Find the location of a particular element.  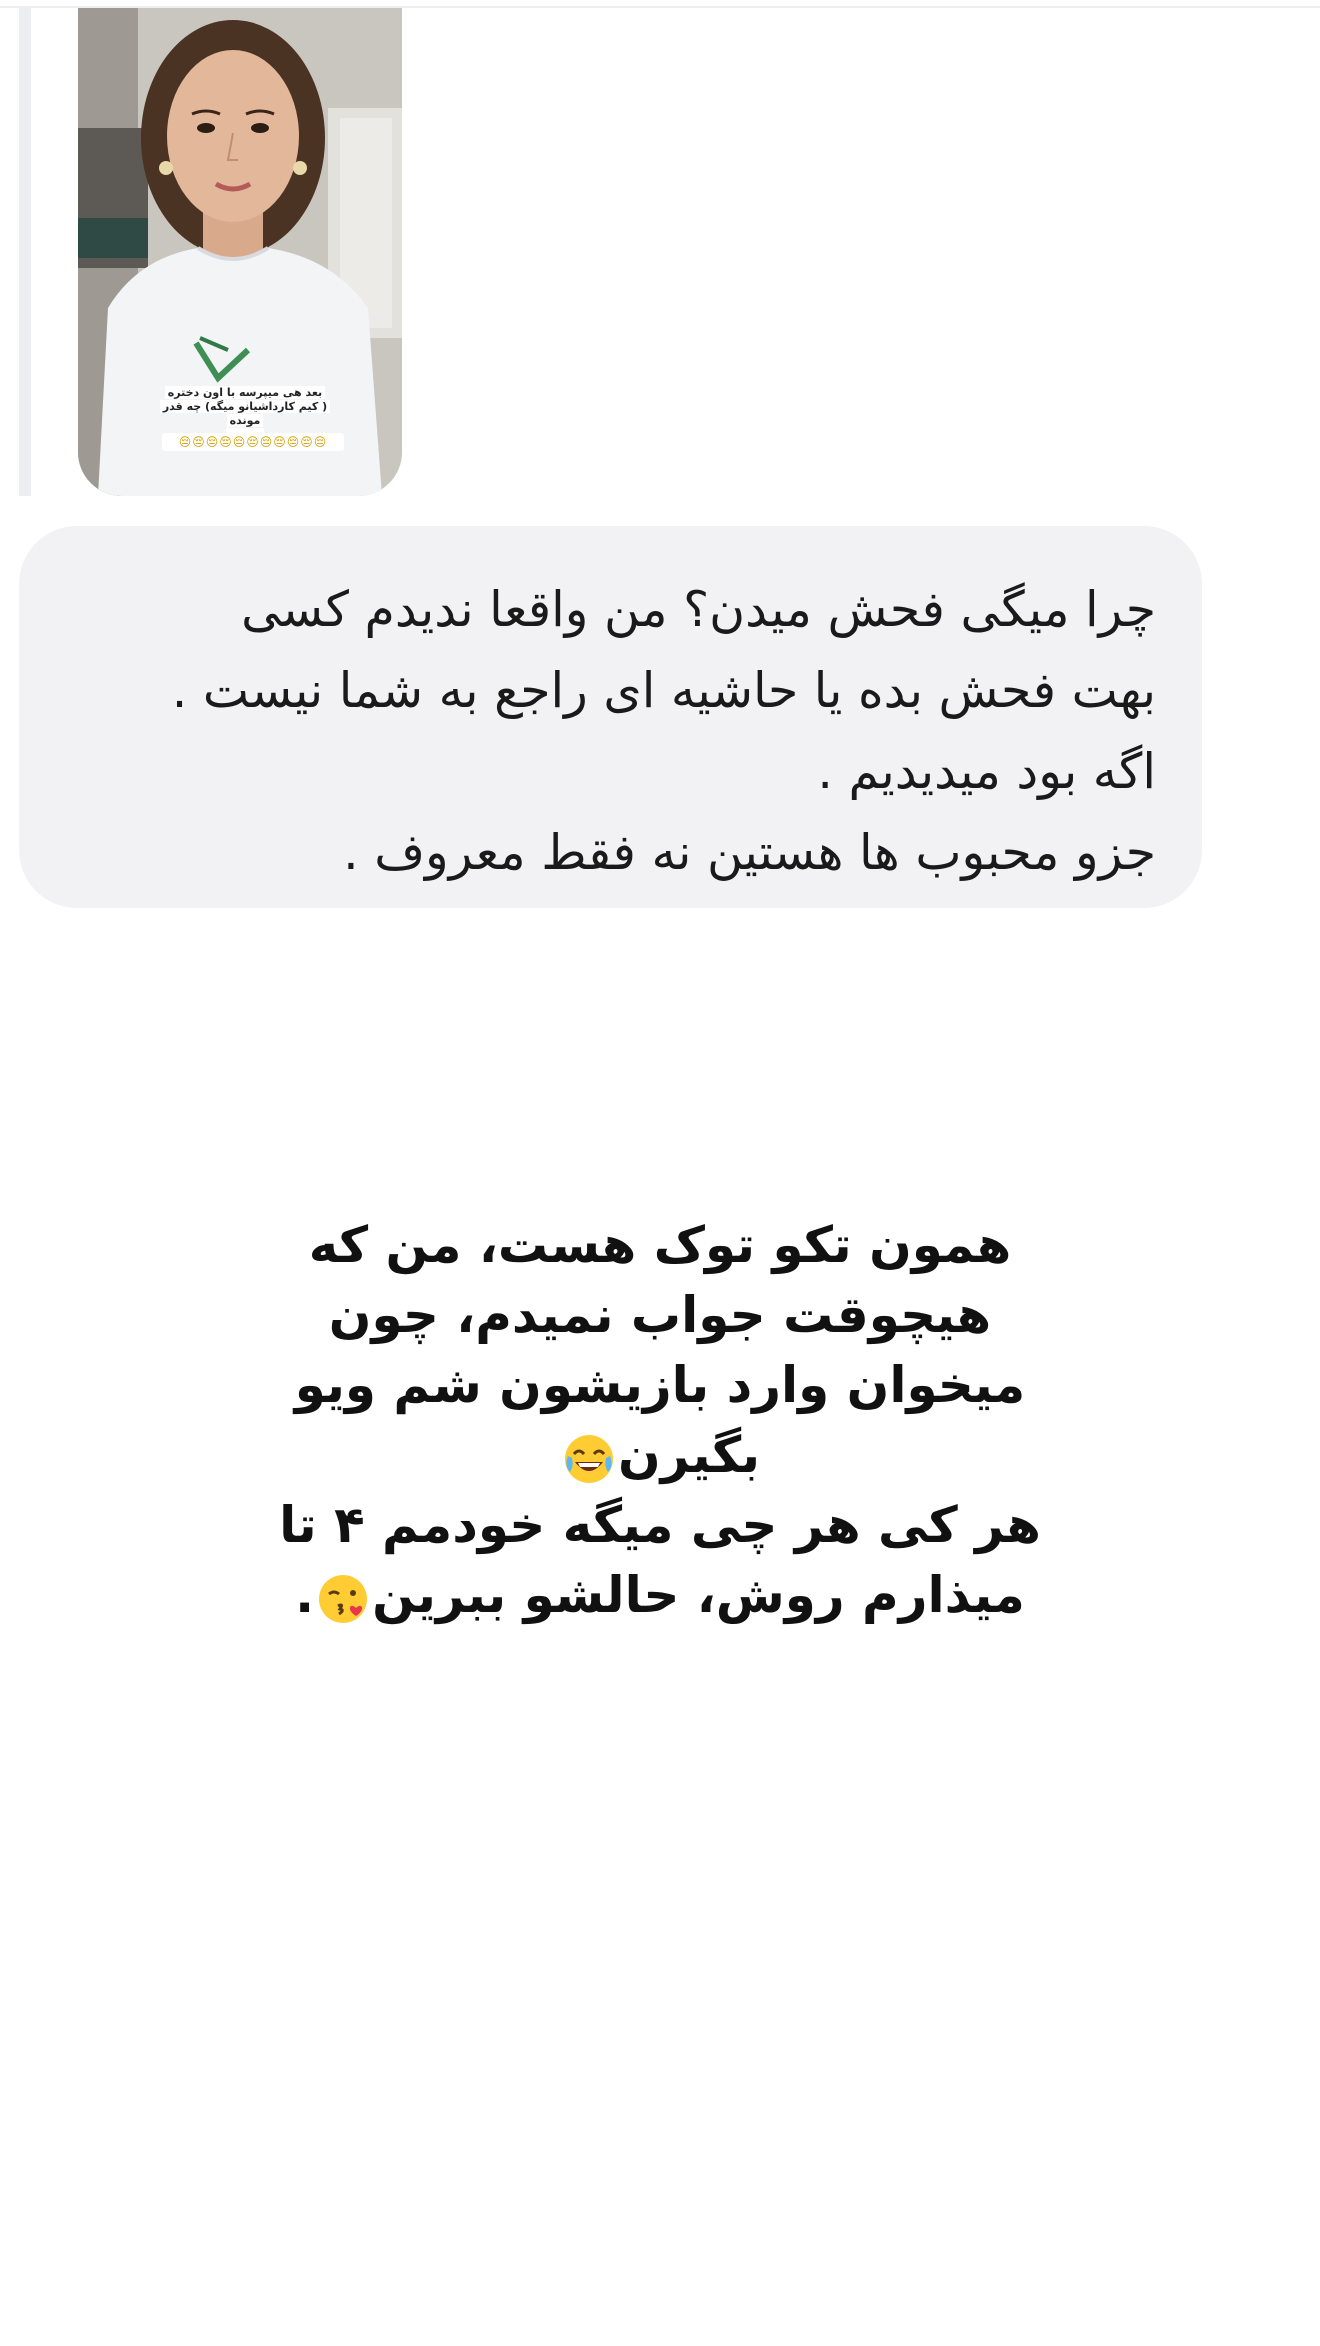

story-caption-line: ( کیم کارداشیانو میگه) چه قدر مونده is located at coordinates (245, 413).